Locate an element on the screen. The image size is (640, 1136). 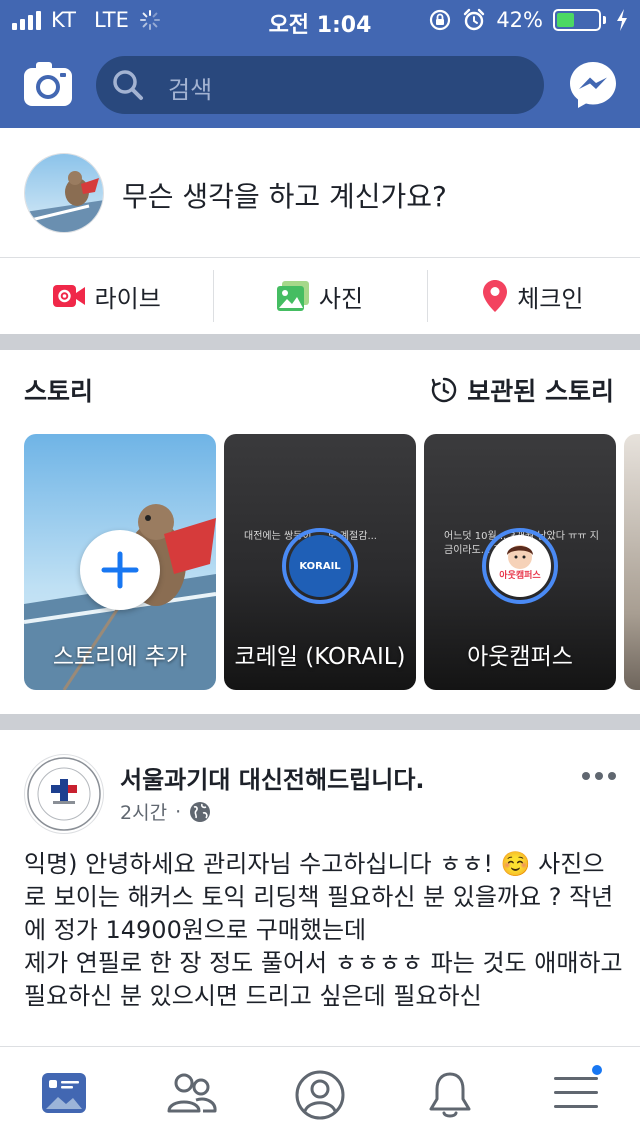
archived-stories-link: 보관된 스토리 is located at coordinates (522, 390).